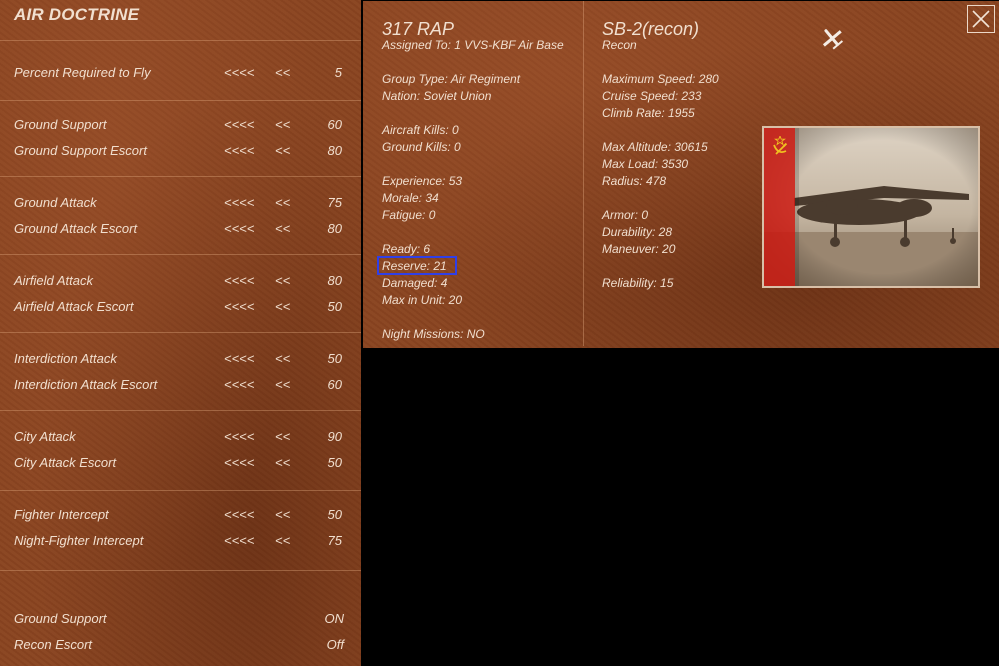  I want to click on row-value: 5, so click(338, 72).